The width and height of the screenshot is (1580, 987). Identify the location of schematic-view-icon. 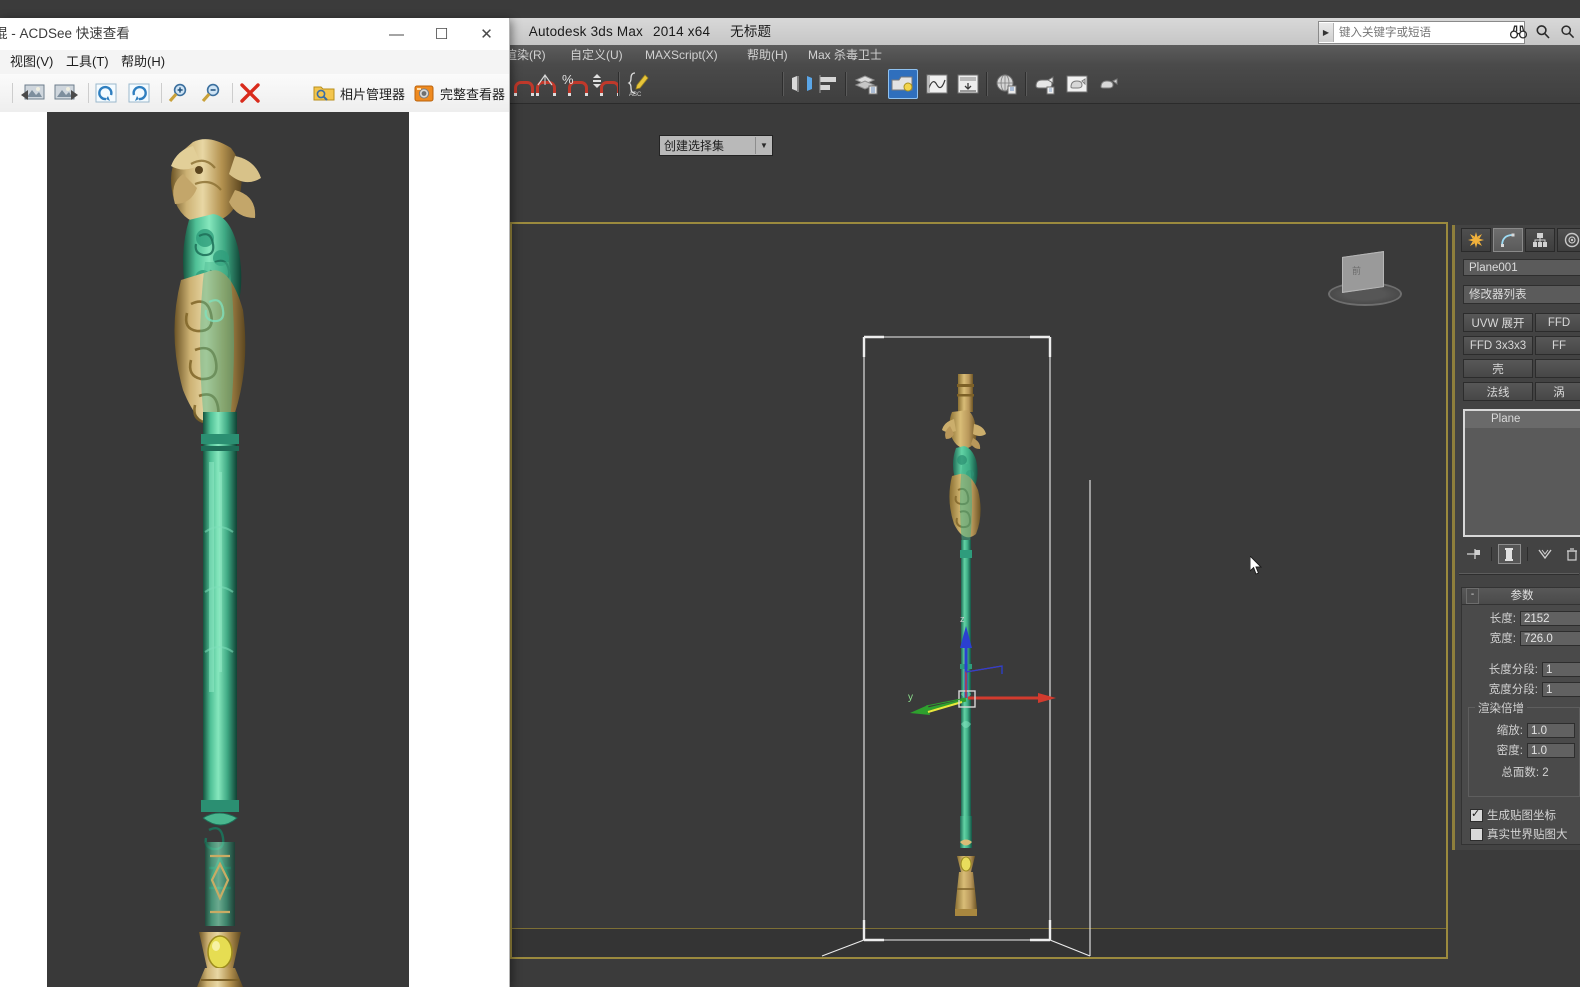
(937, 84).